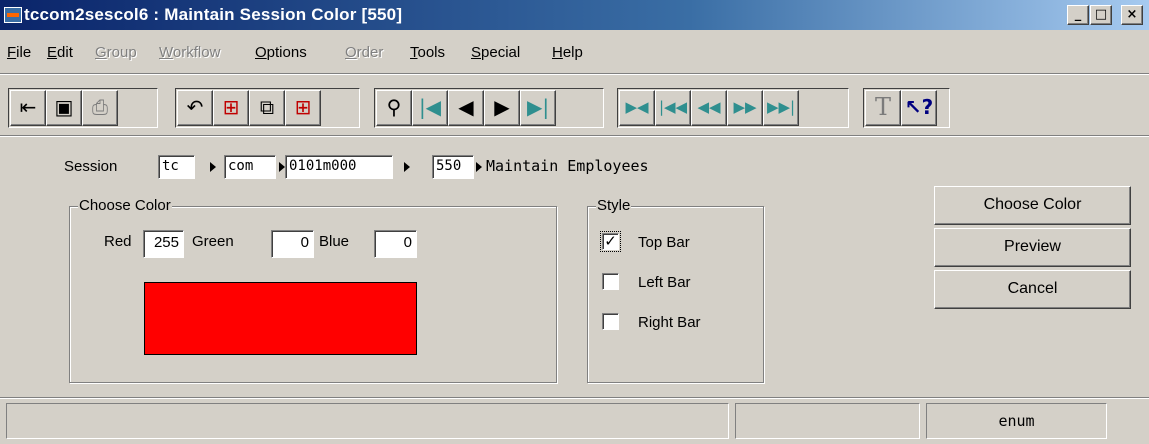 This screenshot has width=1149, height=444. What do you see at coordinates (213, 167) in the screenshot?
I see `session-package-arrow-icon` at bounding box center [213, 167].